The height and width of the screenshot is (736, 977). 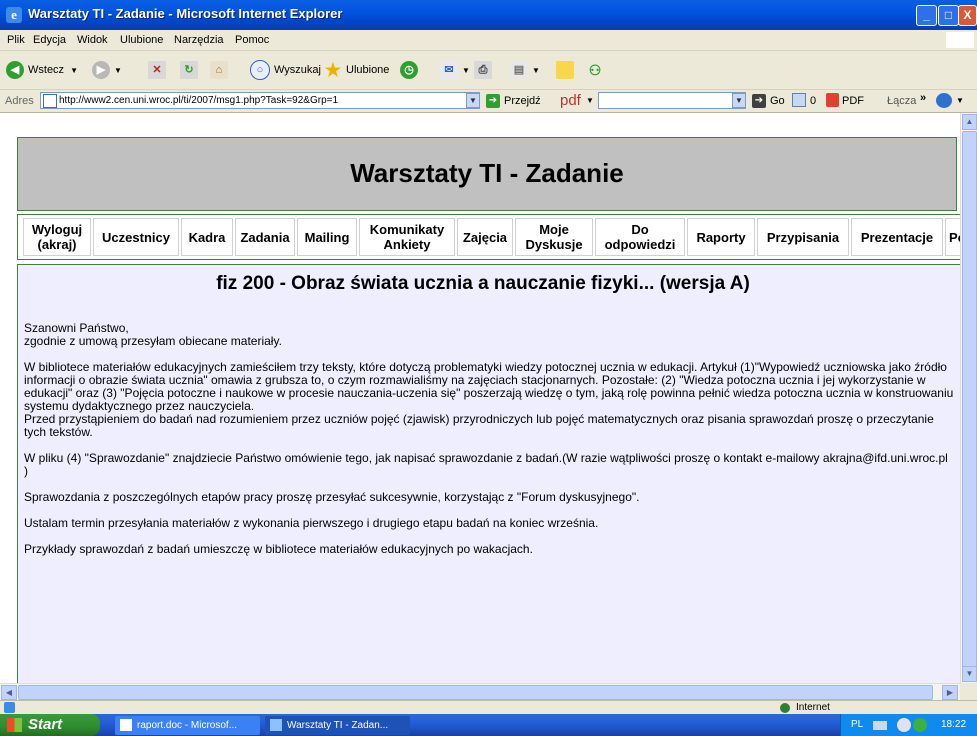 What do you see at coordinates (969, 674) in the screenshot?
I see `scroll-down-icon: ▼` at bounding box center [969, 674].